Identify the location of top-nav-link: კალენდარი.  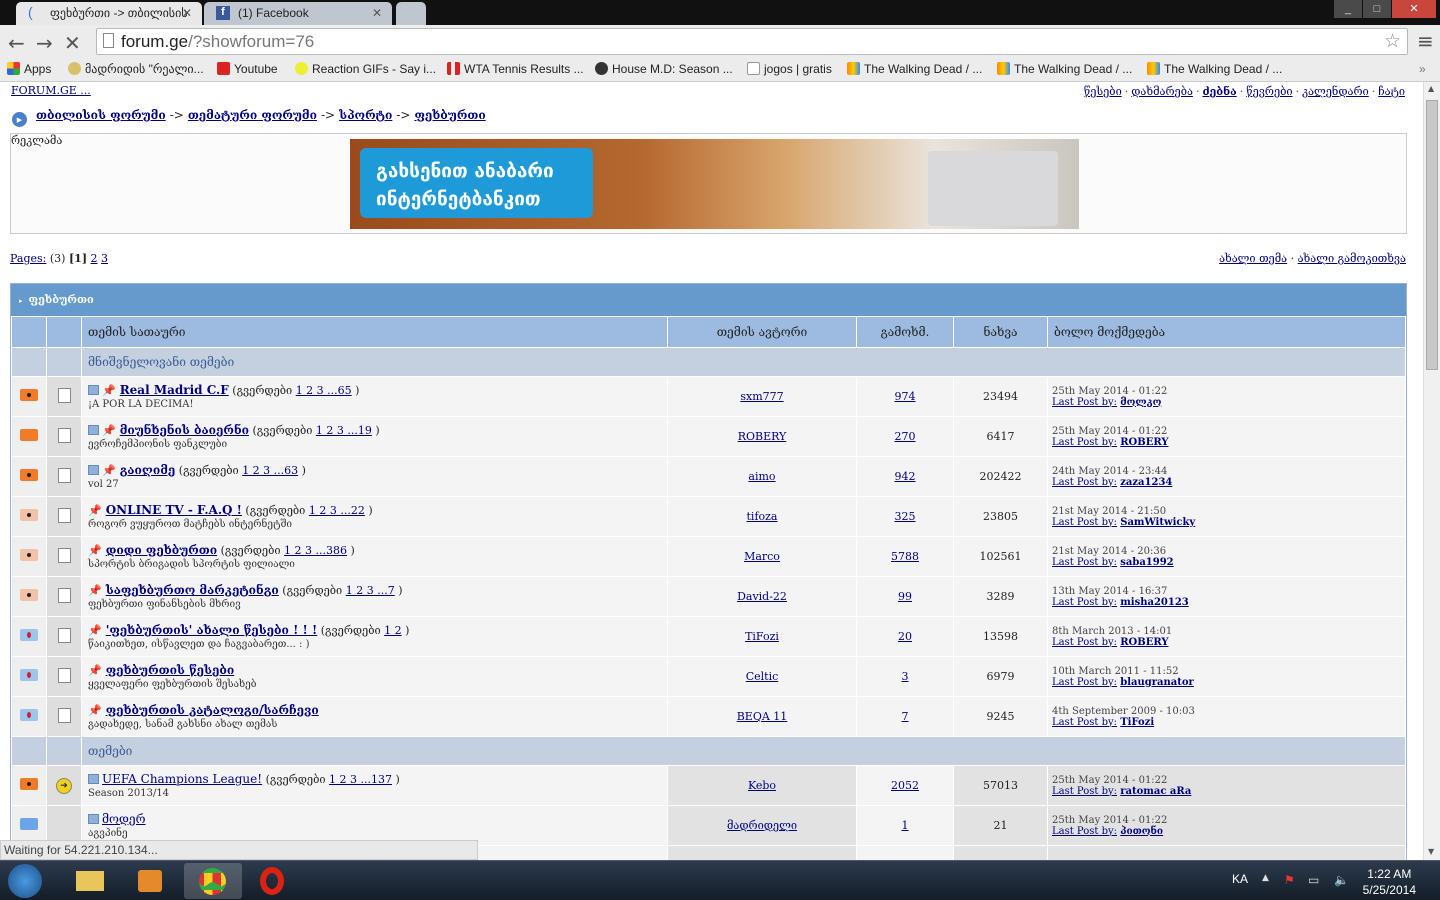
(1335, 91).